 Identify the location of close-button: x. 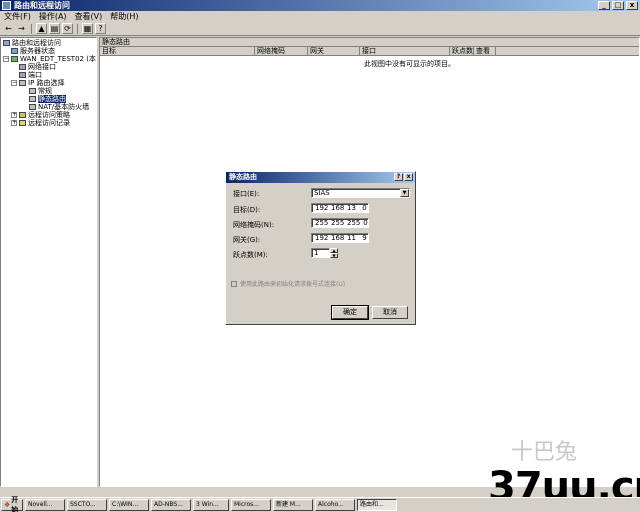
(632, 5).